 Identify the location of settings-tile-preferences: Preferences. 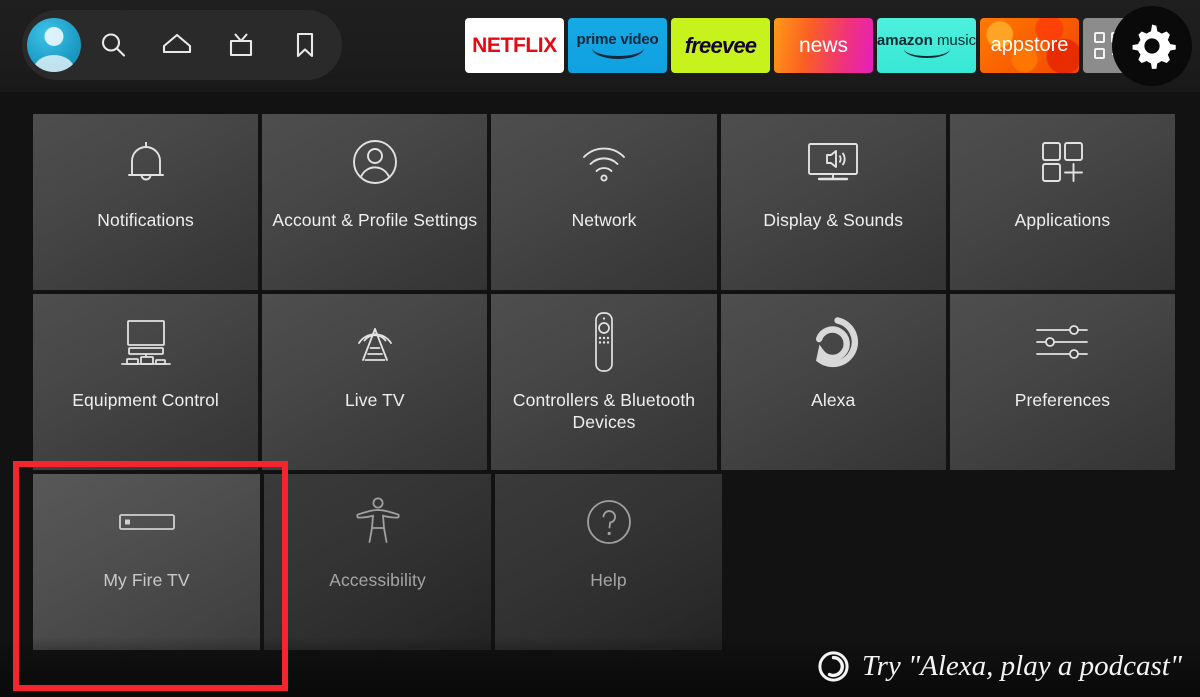
(1062, 382).